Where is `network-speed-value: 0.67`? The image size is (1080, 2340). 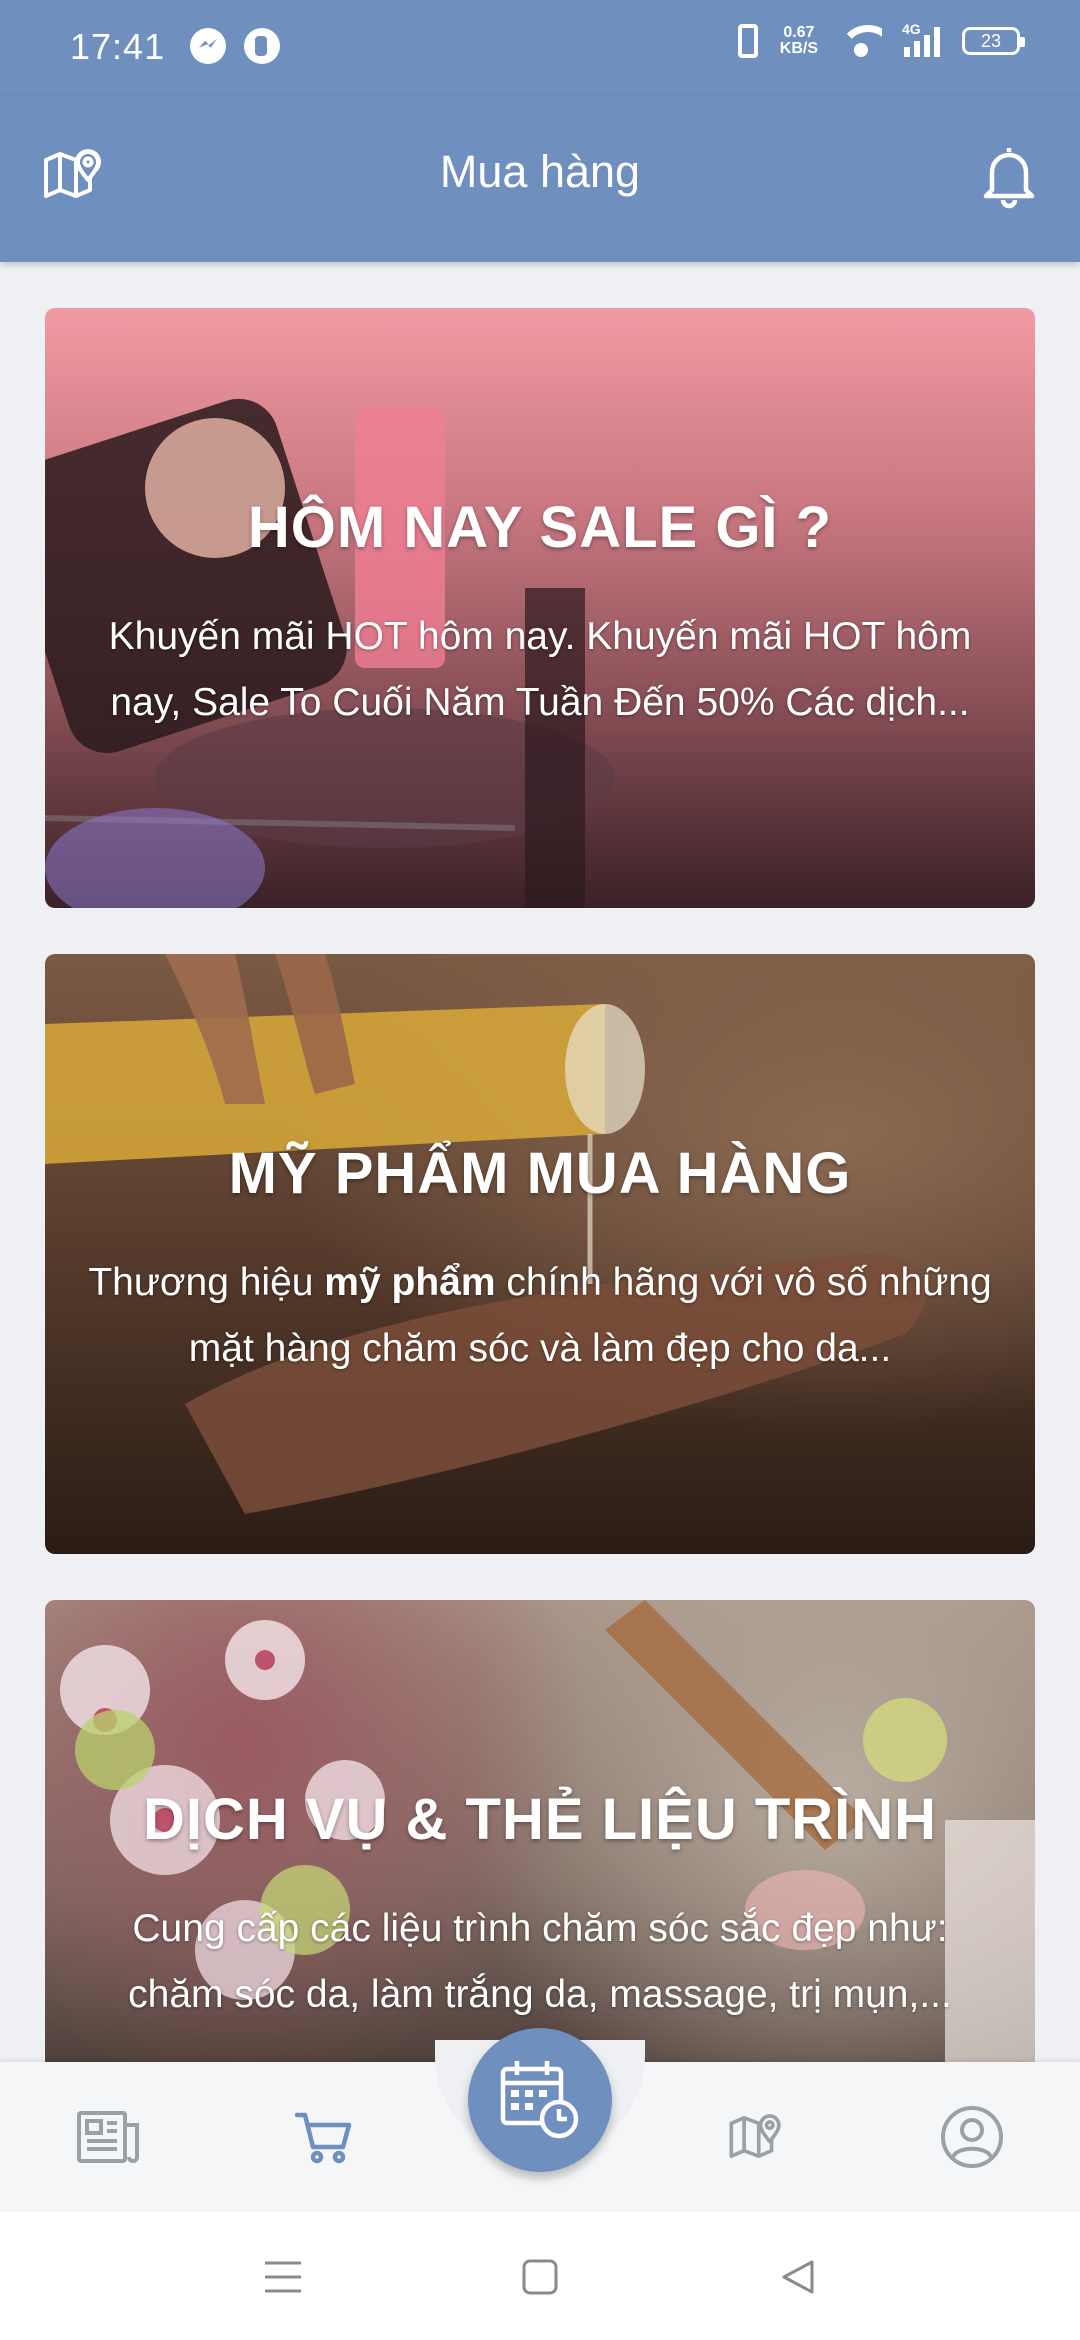
network-speed-value: 0.67 is located at coordinates (799, 32).